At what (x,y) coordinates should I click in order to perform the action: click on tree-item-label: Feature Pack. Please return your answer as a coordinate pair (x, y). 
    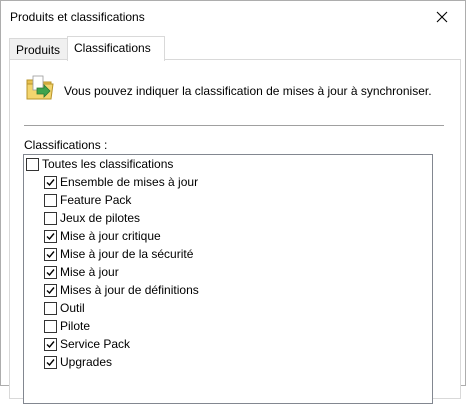
    Looking at the image, I should click on (96, 200).